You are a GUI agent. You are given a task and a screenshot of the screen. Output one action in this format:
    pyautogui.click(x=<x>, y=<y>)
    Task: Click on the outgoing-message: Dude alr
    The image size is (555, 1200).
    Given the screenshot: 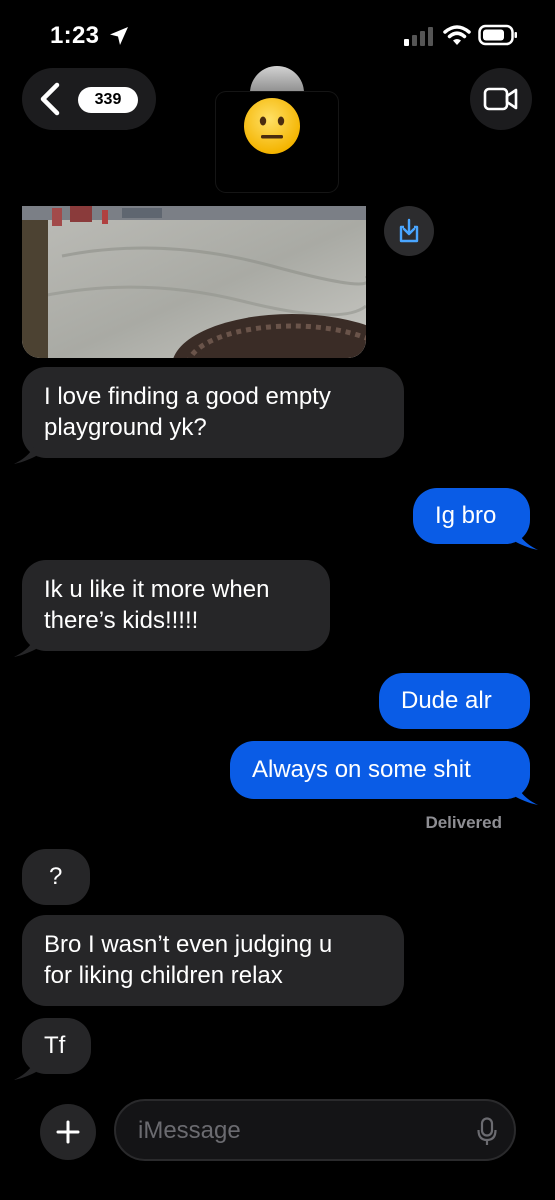 What is the action you would take?
    pyautogui.click(x=454, y=701)
    